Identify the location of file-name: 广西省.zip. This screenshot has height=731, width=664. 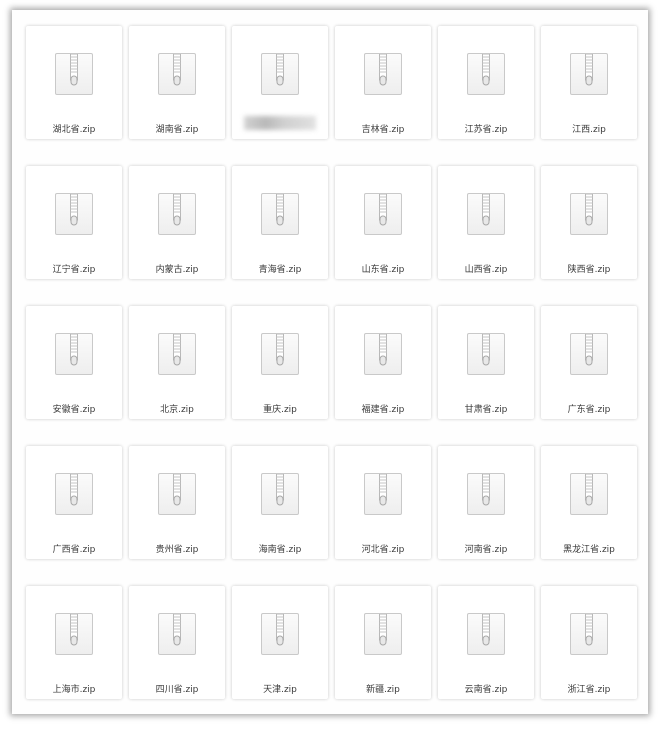
(74, 550).